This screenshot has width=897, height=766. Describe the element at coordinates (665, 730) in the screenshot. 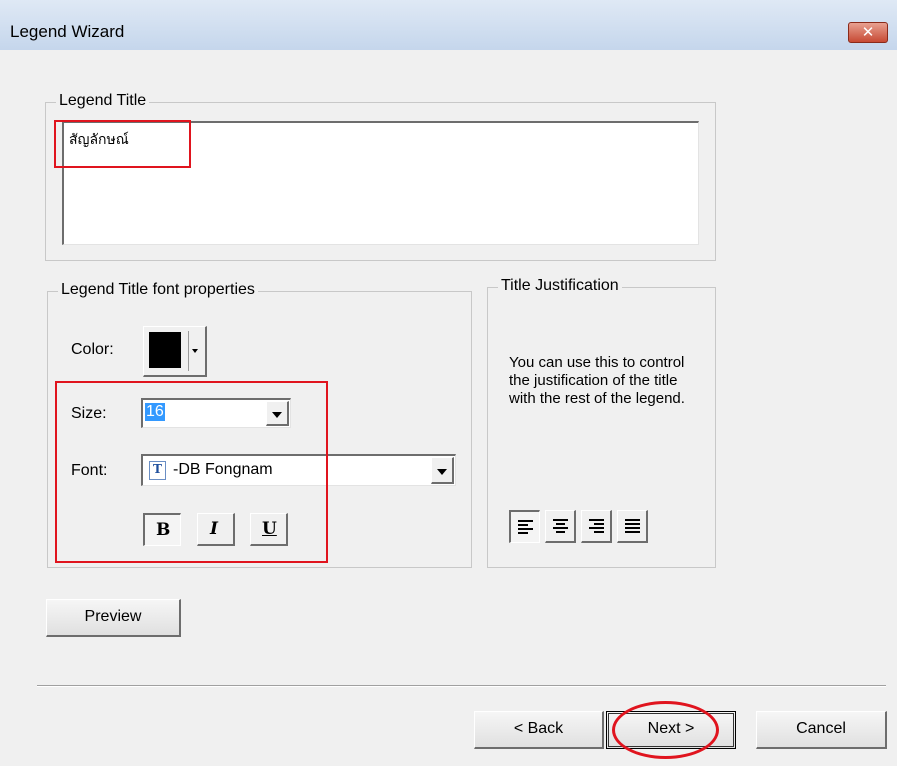

I see `annotation-highlight-next` at that location.